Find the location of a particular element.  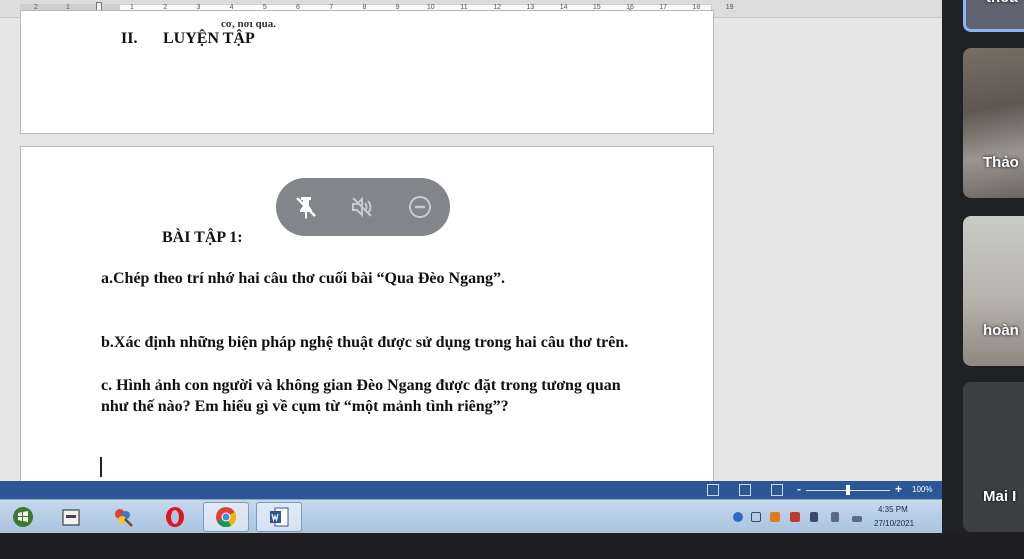

taskbar-opera is located at coordinates (175, 517).